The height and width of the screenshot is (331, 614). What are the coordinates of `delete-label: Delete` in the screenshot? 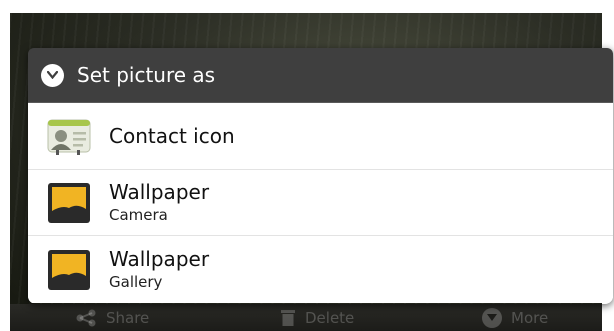 It's located at (330, 317).